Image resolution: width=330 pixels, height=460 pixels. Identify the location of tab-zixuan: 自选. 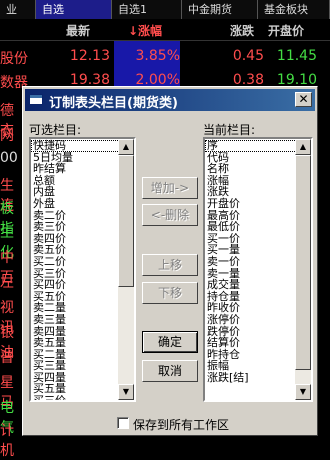
(74, 9).